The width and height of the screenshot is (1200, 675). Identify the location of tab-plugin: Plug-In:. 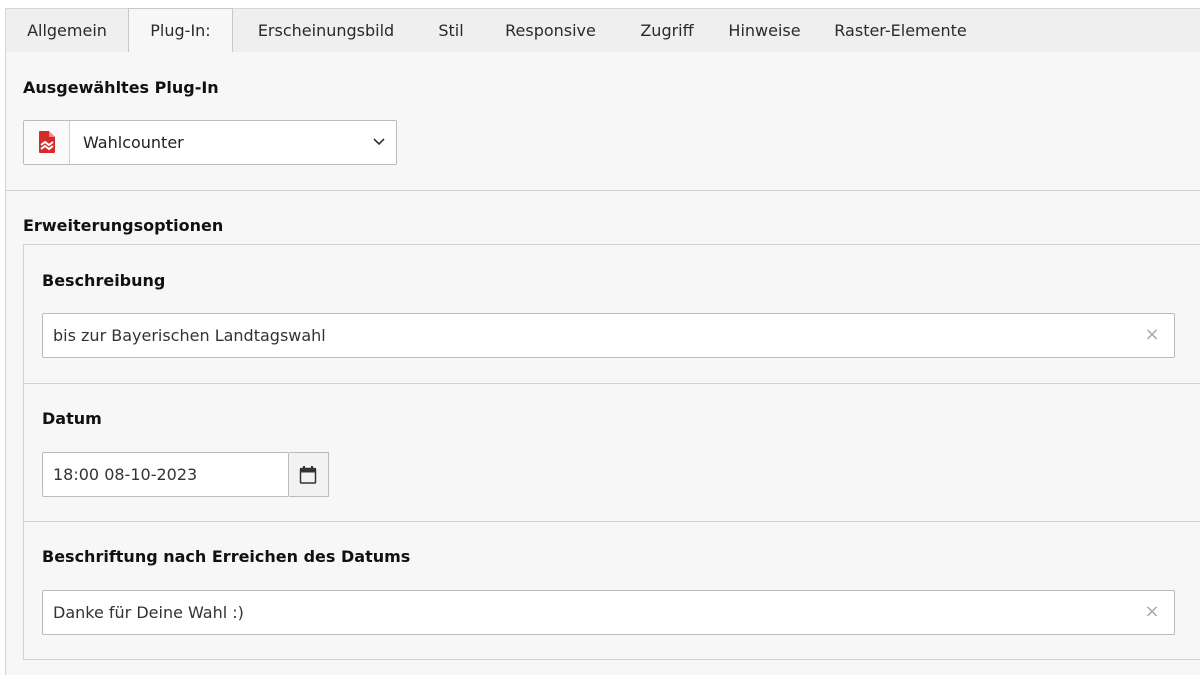
(180, 31).